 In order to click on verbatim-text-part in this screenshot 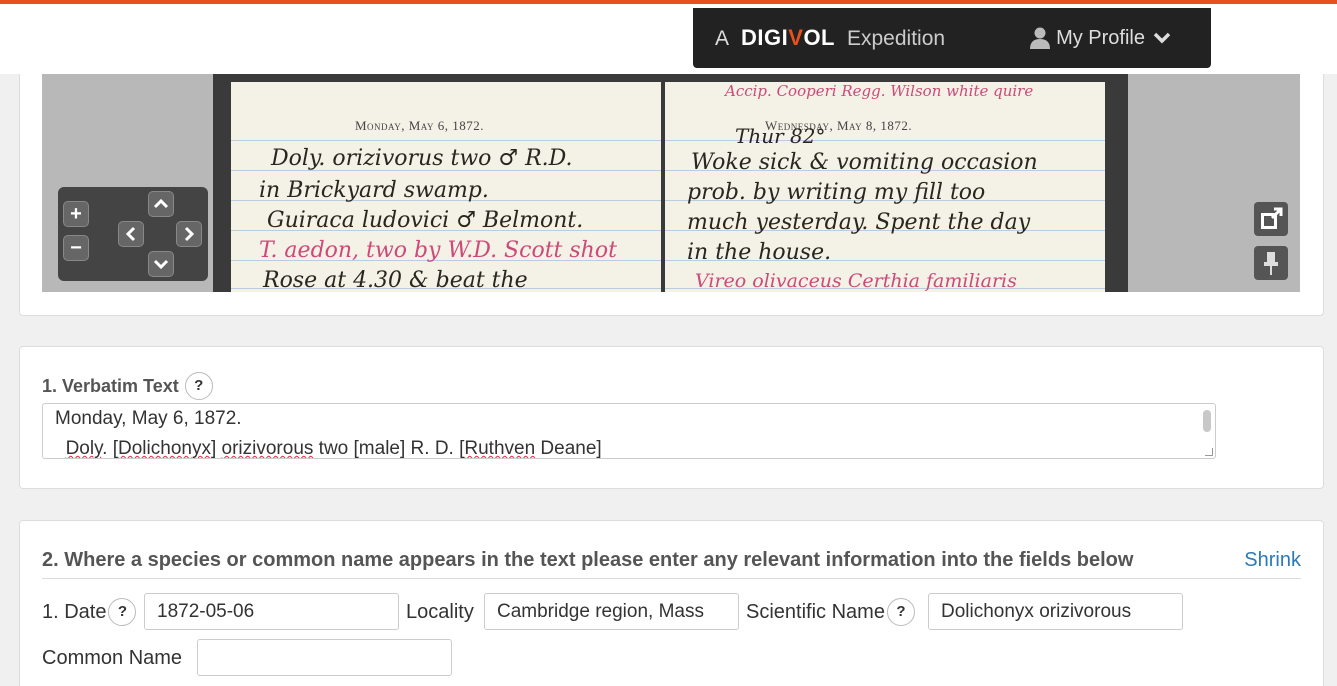, I will do `click(60, 448)`.